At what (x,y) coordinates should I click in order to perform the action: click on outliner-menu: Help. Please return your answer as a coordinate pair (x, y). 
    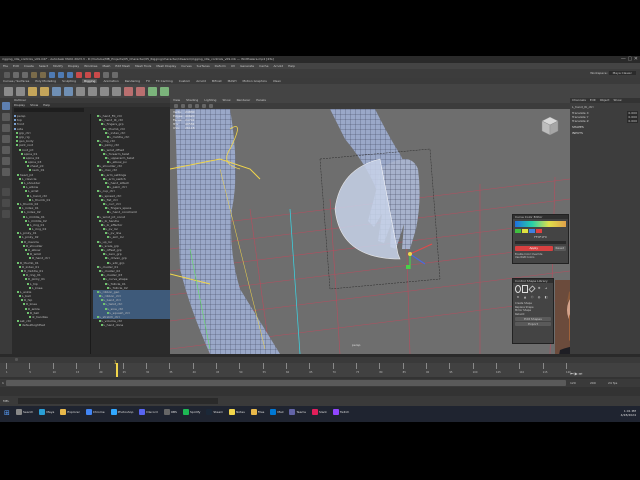
    Looking at the image, I should click on (46, 105).